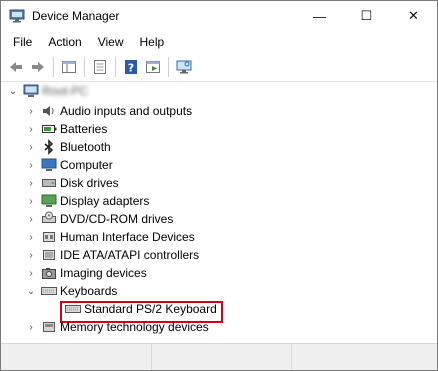 The width and height of the screenshot is (438, 371). I want to click on tree-item-label: Memory technology devices, so click(134, 327).